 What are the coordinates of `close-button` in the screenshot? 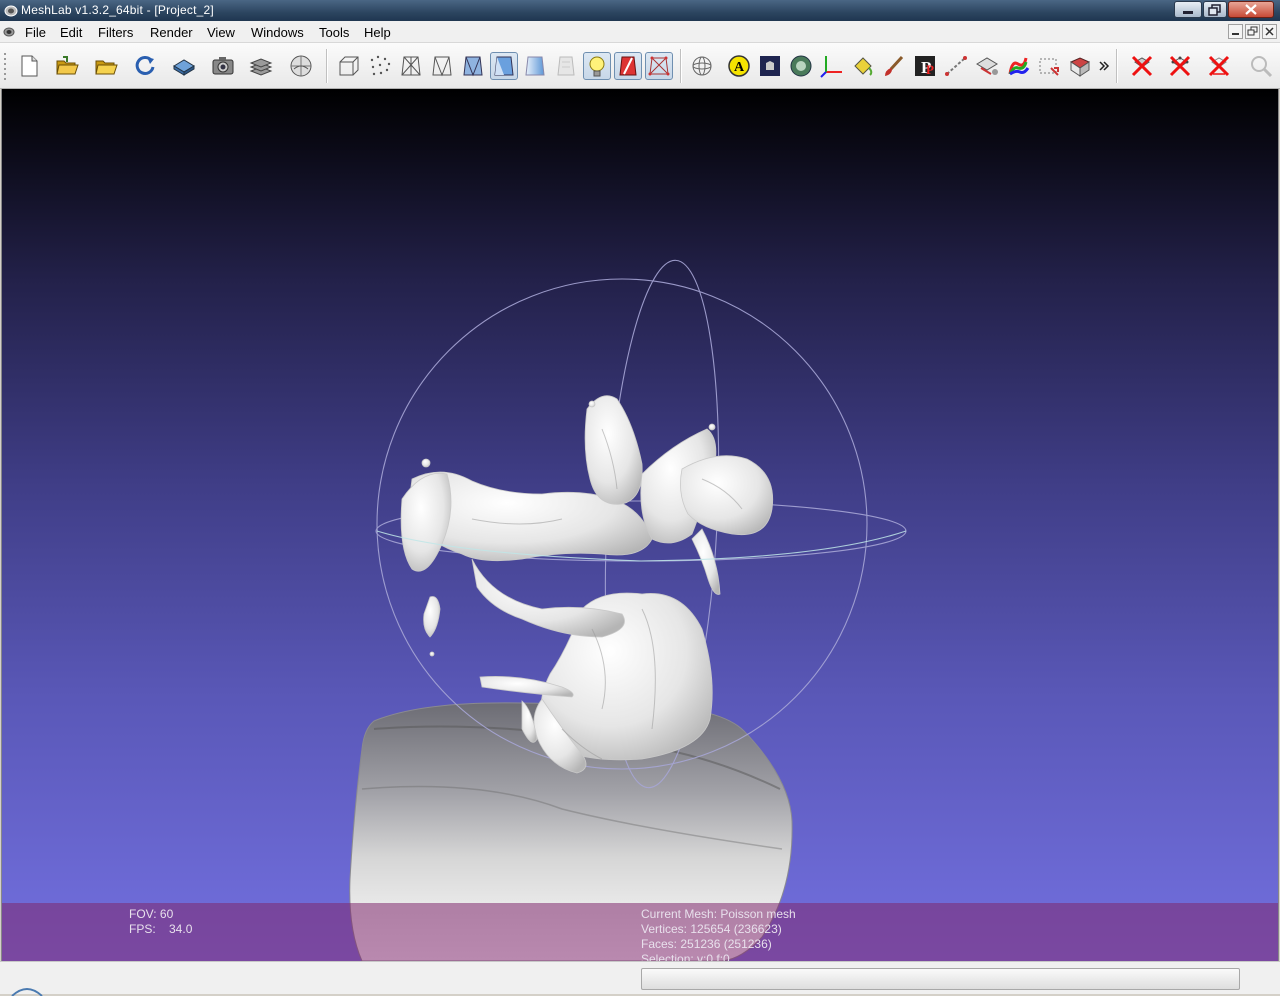 It's located at (1251, 9).